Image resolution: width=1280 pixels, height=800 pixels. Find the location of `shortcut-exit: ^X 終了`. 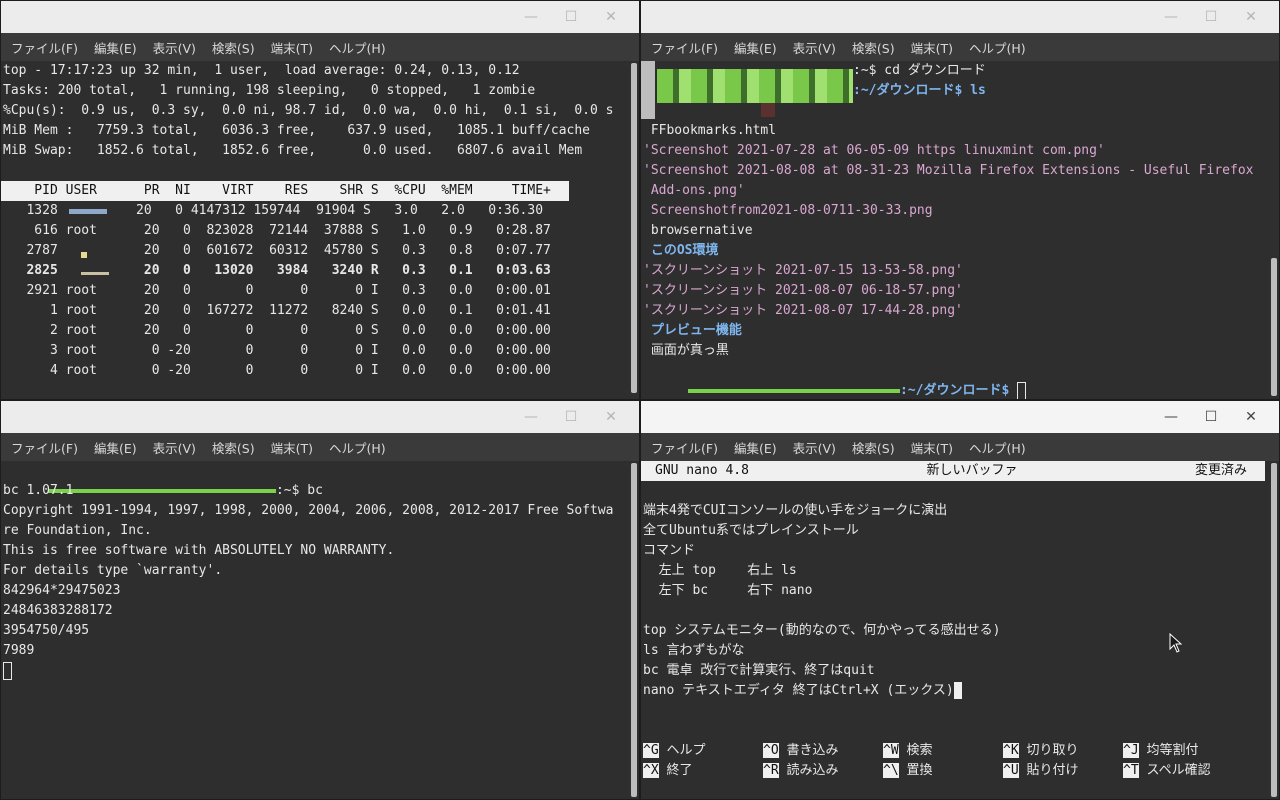

shortcut-exit: ^X 終了 is located at coordinates (701, 771).